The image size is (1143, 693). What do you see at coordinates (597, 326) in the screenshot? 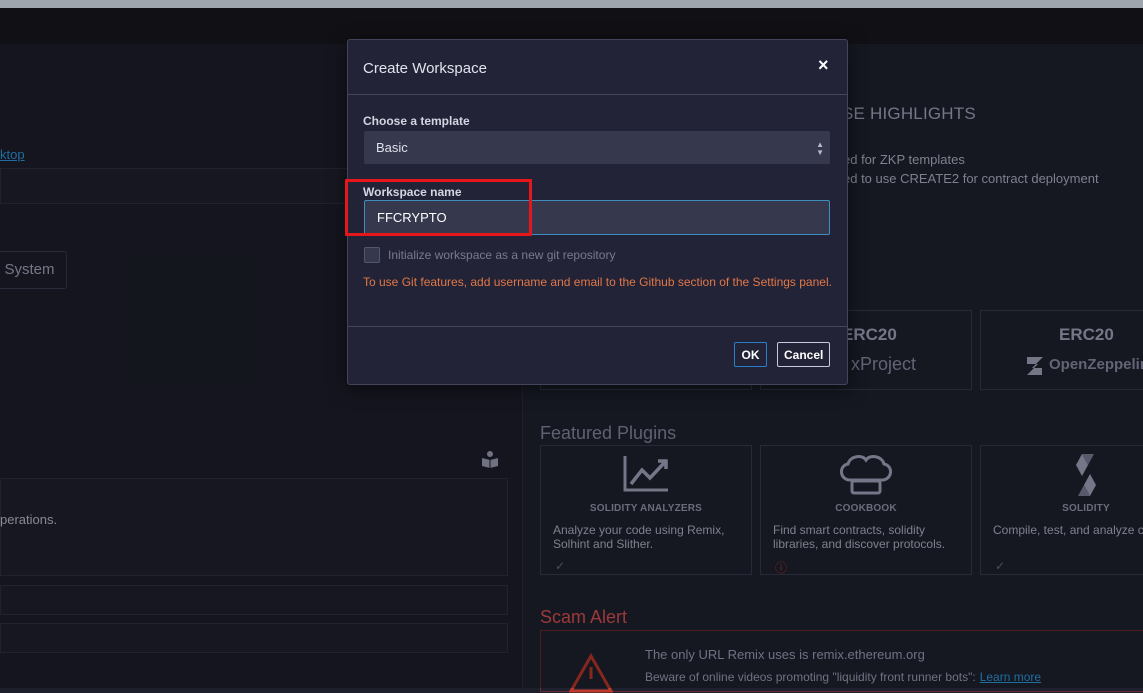
I see `modal-footer-divider` at bounding box center [597, 326].